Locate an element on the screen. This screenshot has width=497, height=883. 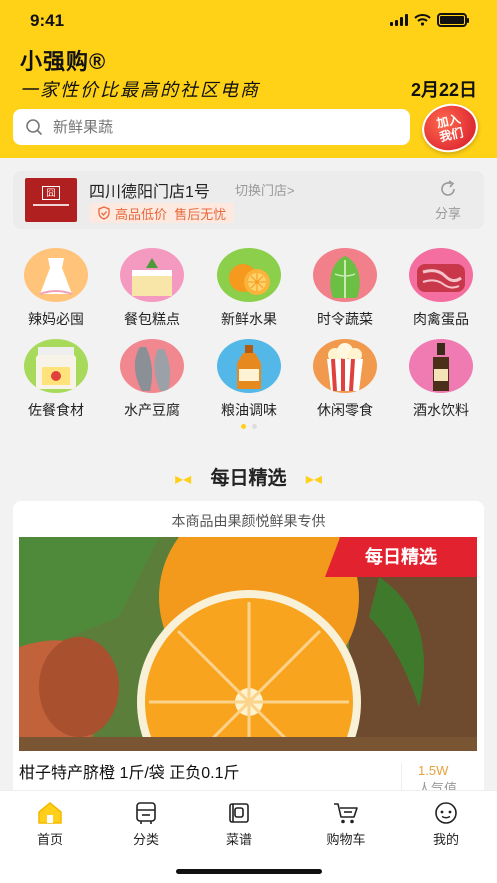
tab-label: 菜谱 is located at coordinates (238, 839).